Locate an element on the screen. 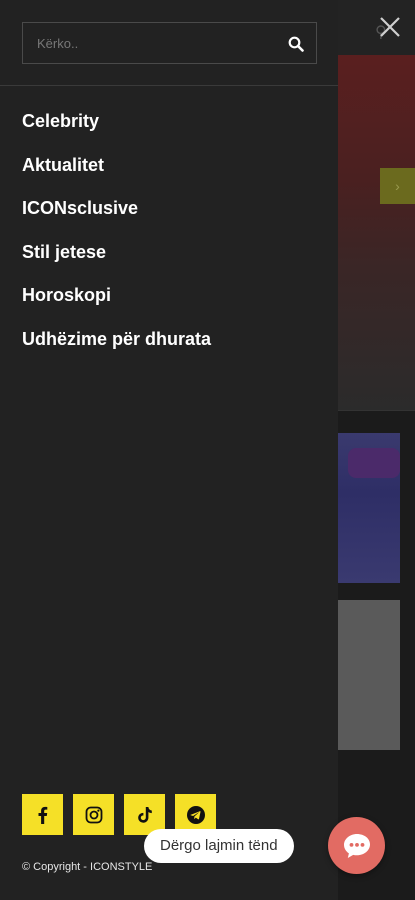  search-box is located at coordinates (169, 43).